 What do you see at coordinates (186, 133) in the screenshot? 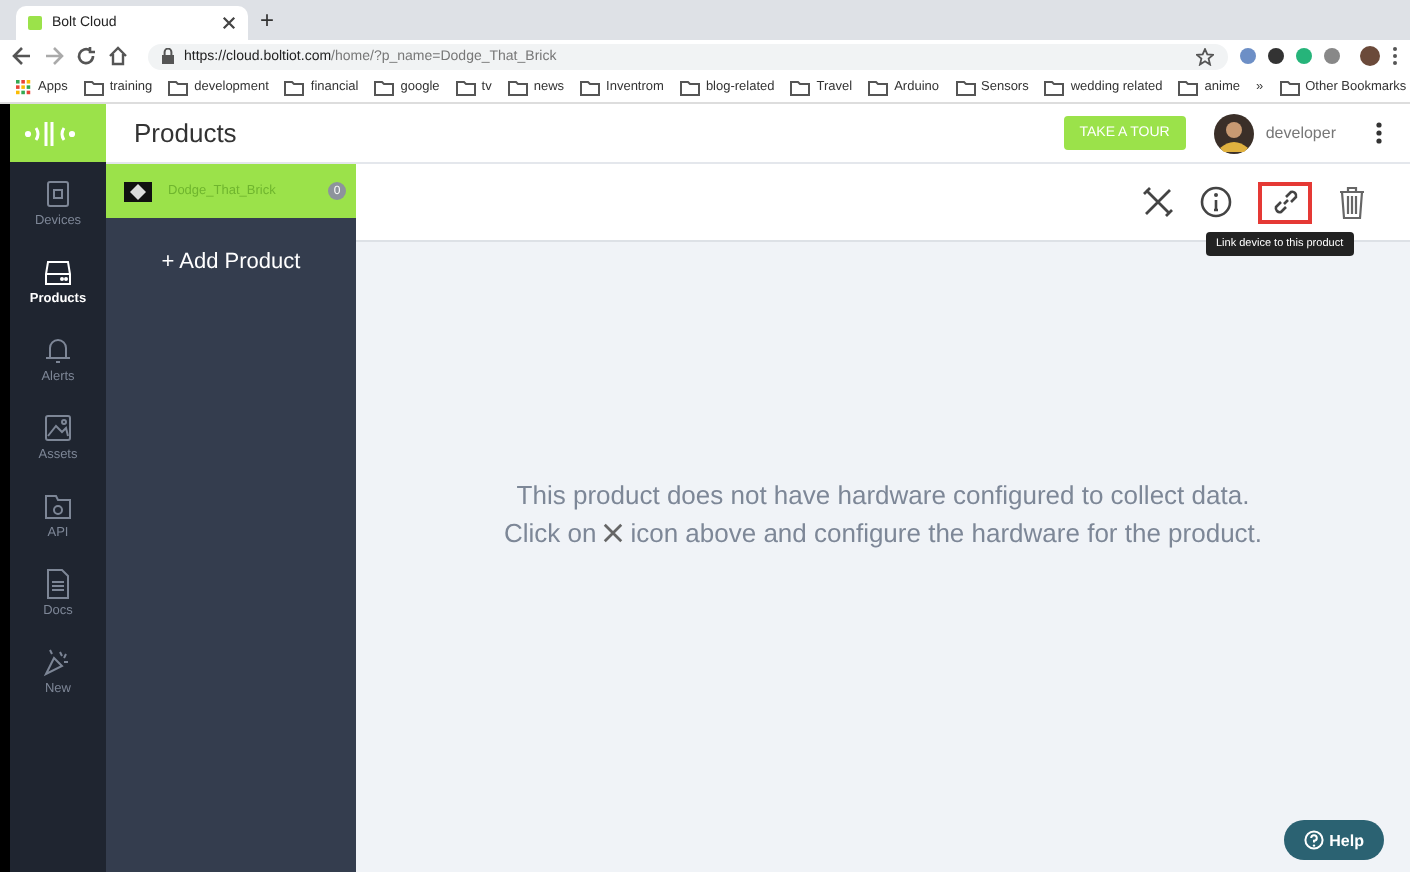
I see `page-title: Products` at bounding box center [186, 133].